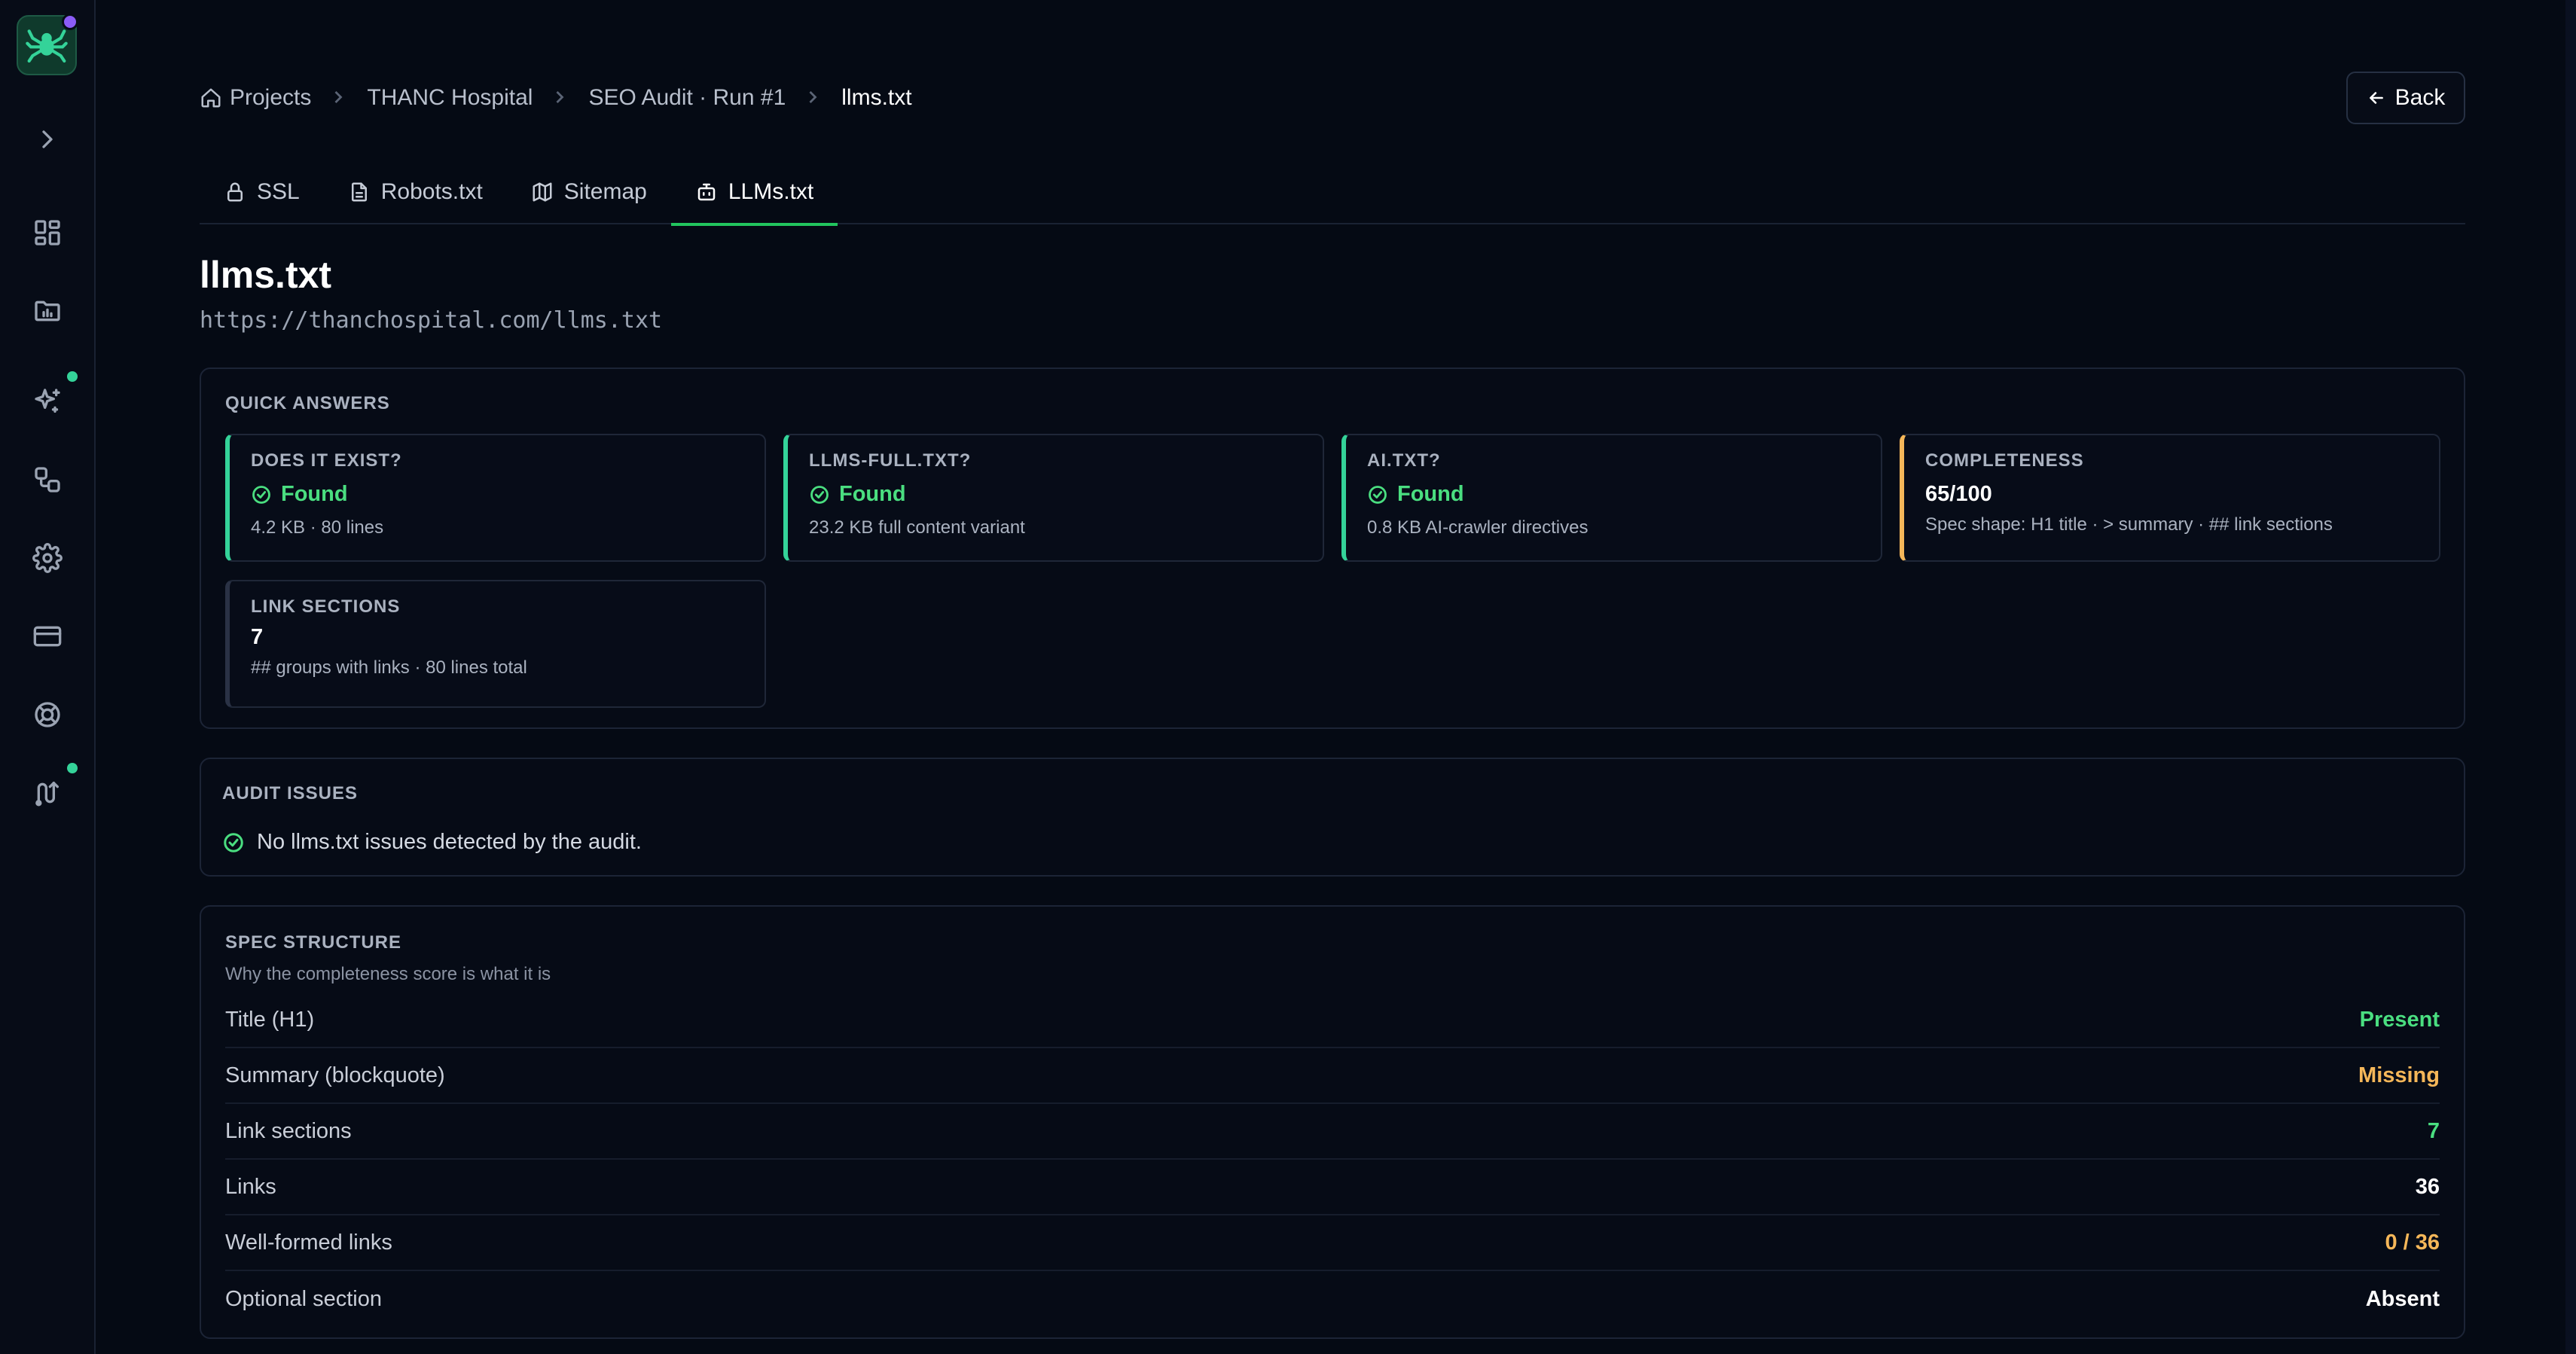  I want to click on workflow-icon, so click(48, 480).